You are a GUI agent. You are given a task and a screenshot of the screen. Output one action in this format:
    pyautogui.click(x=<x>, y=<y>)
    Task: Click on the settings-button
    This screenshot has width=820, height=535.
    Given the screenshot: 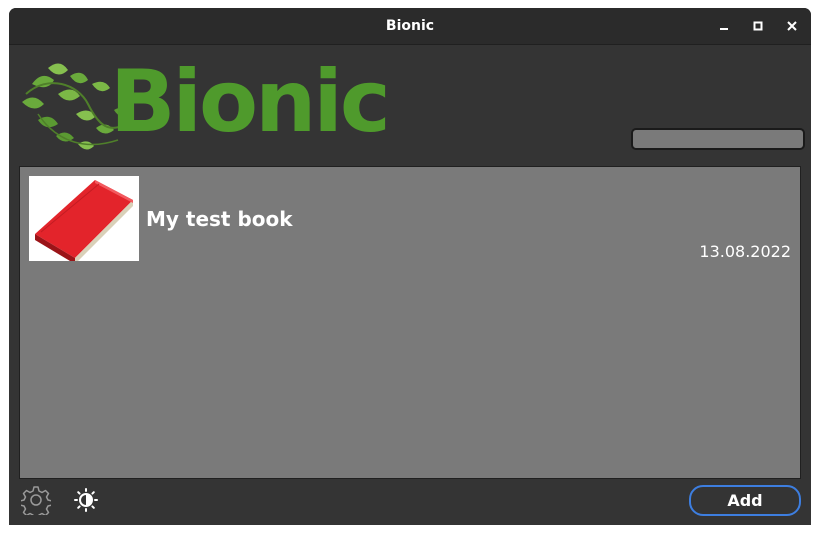 What is the action you would take?
    pyautogui.click(x=36, y=500)
    